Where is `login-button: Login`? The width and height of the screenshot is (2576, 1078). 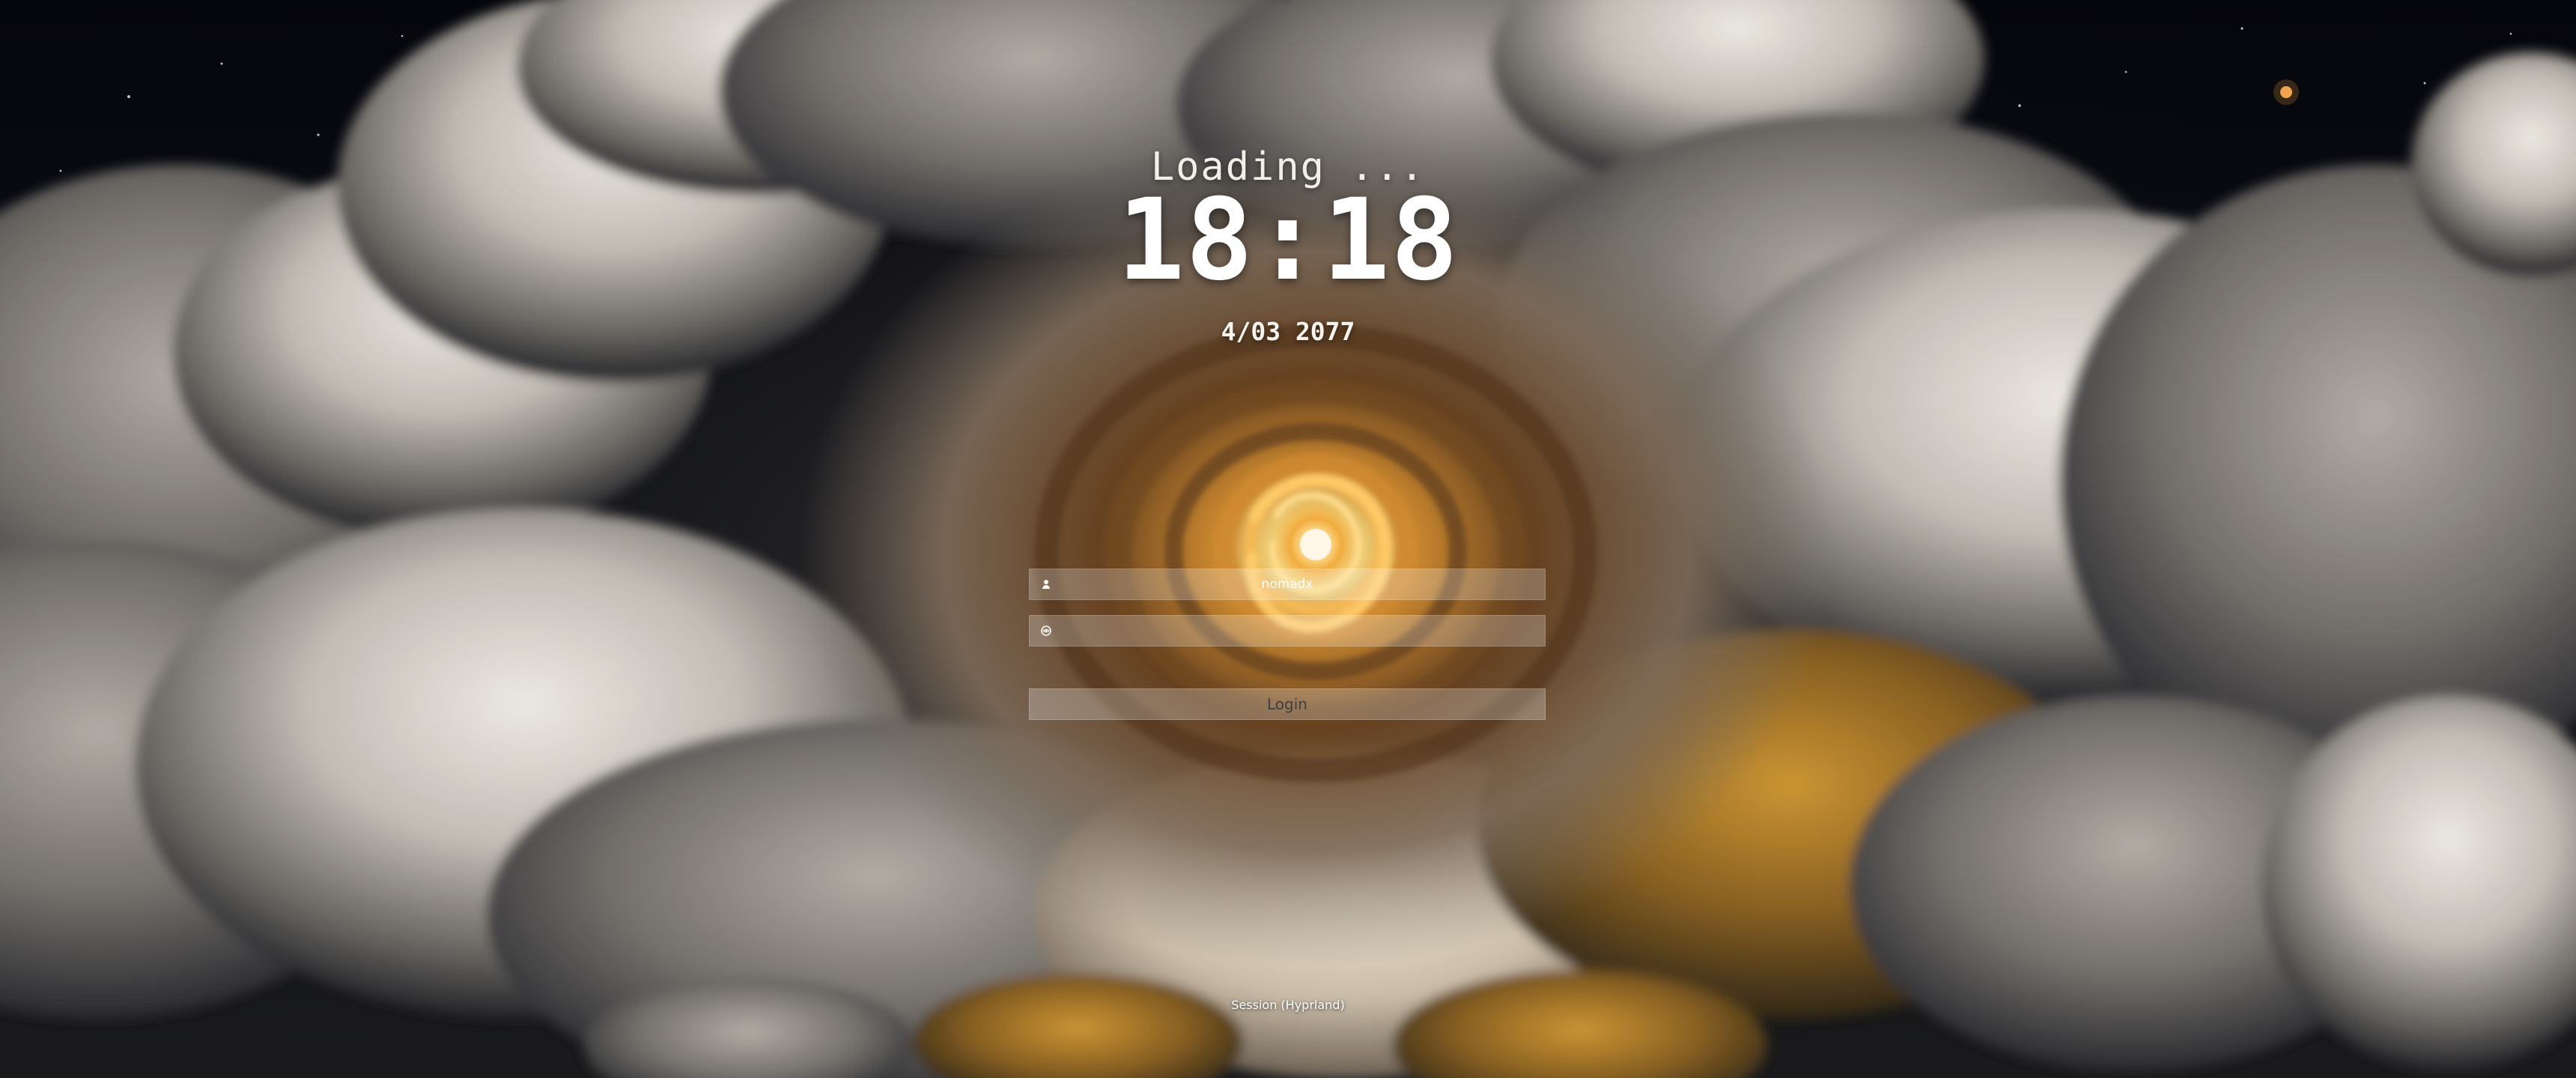
login-button: Login is located at coordinates (1287, 704).